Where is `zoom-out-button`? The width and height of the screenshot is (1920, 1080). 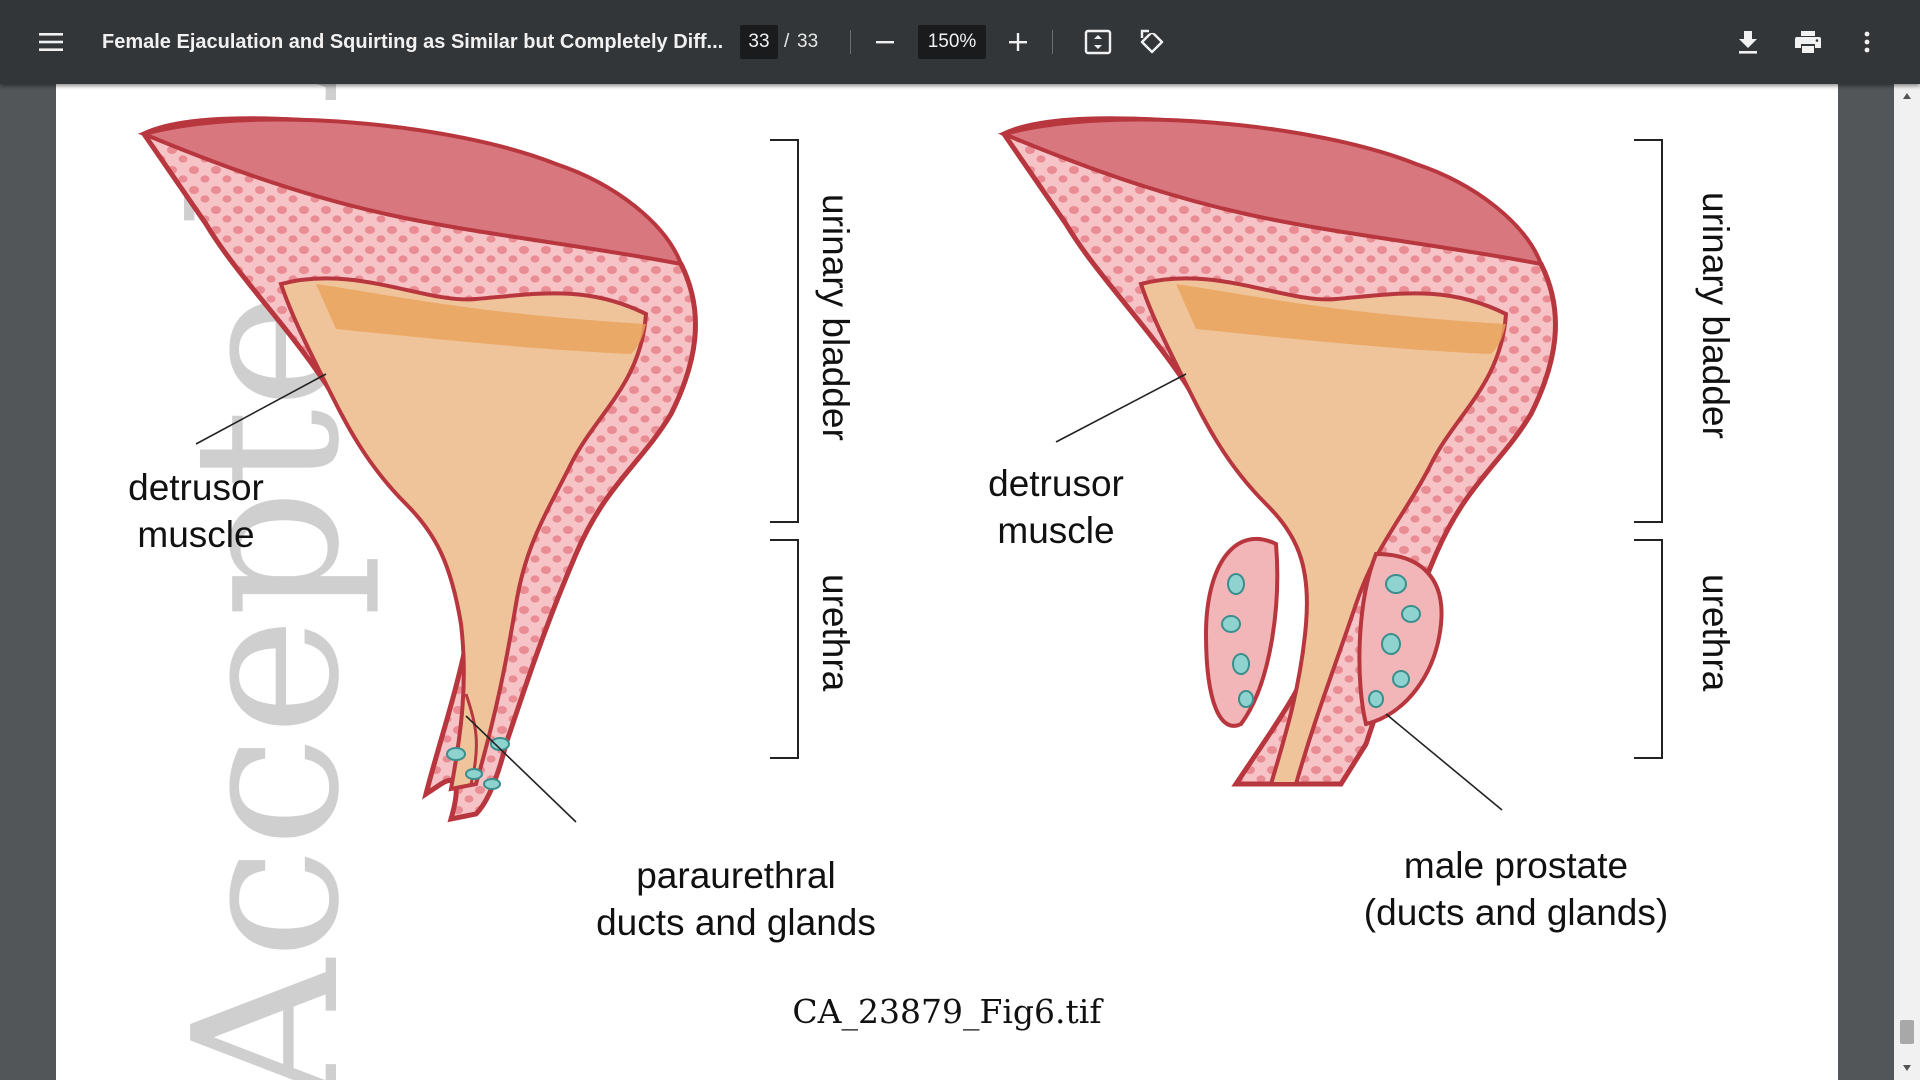 zoom-out-button is located at coordinates (885, 42).